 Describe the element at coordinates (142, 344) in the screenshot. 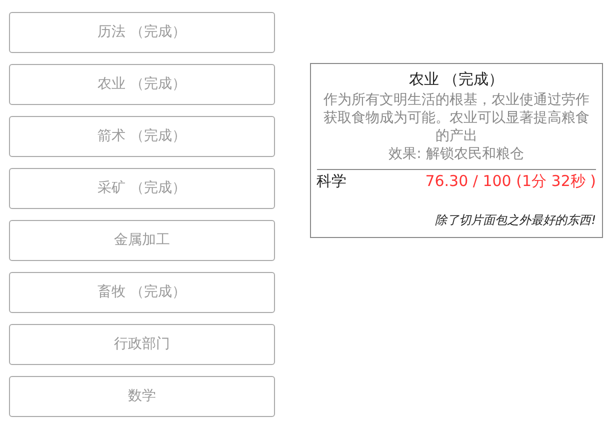

I see `tech-button: 行政部门` at that location.